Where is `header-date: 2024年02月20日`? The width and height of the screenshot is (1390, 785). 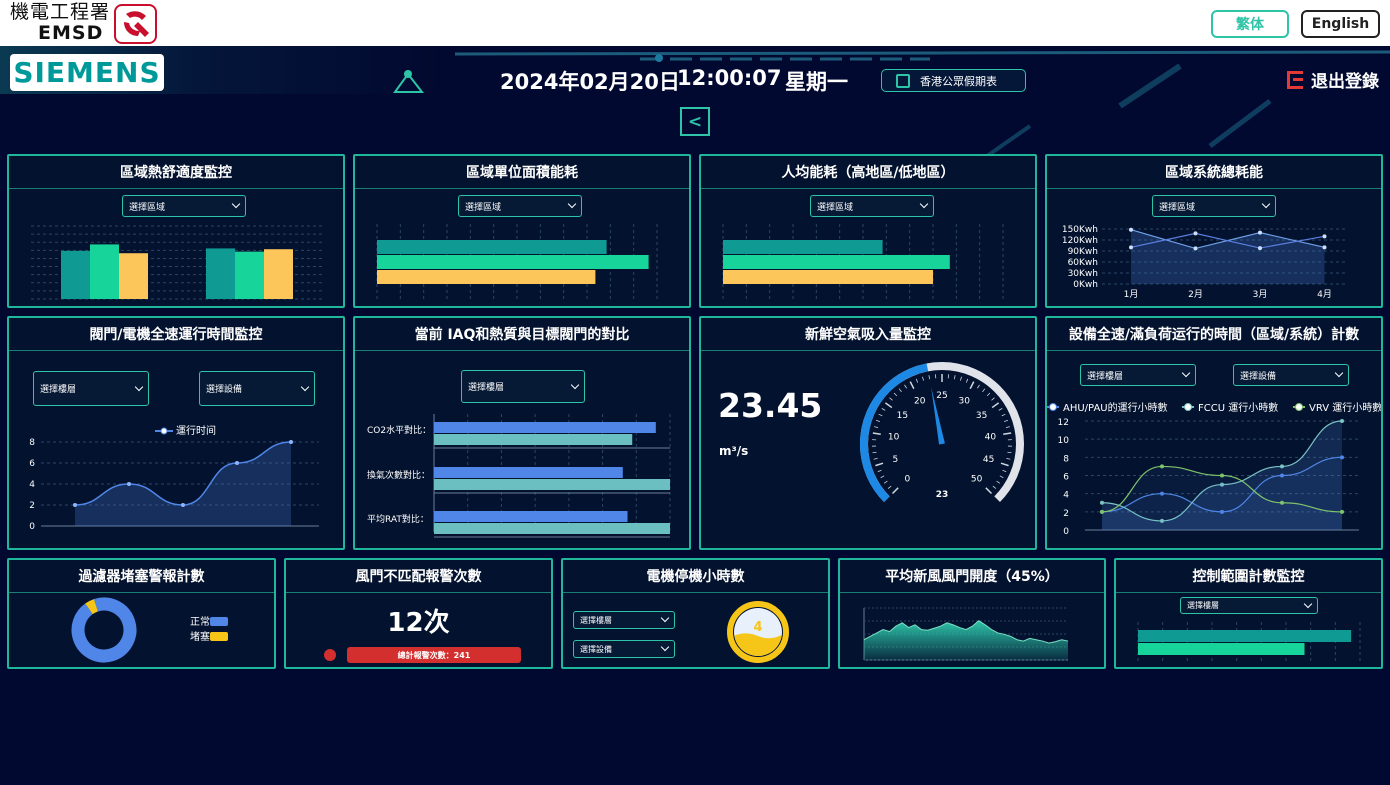
header-date: 2024年02月20日 is located at coordinates (590, 82).